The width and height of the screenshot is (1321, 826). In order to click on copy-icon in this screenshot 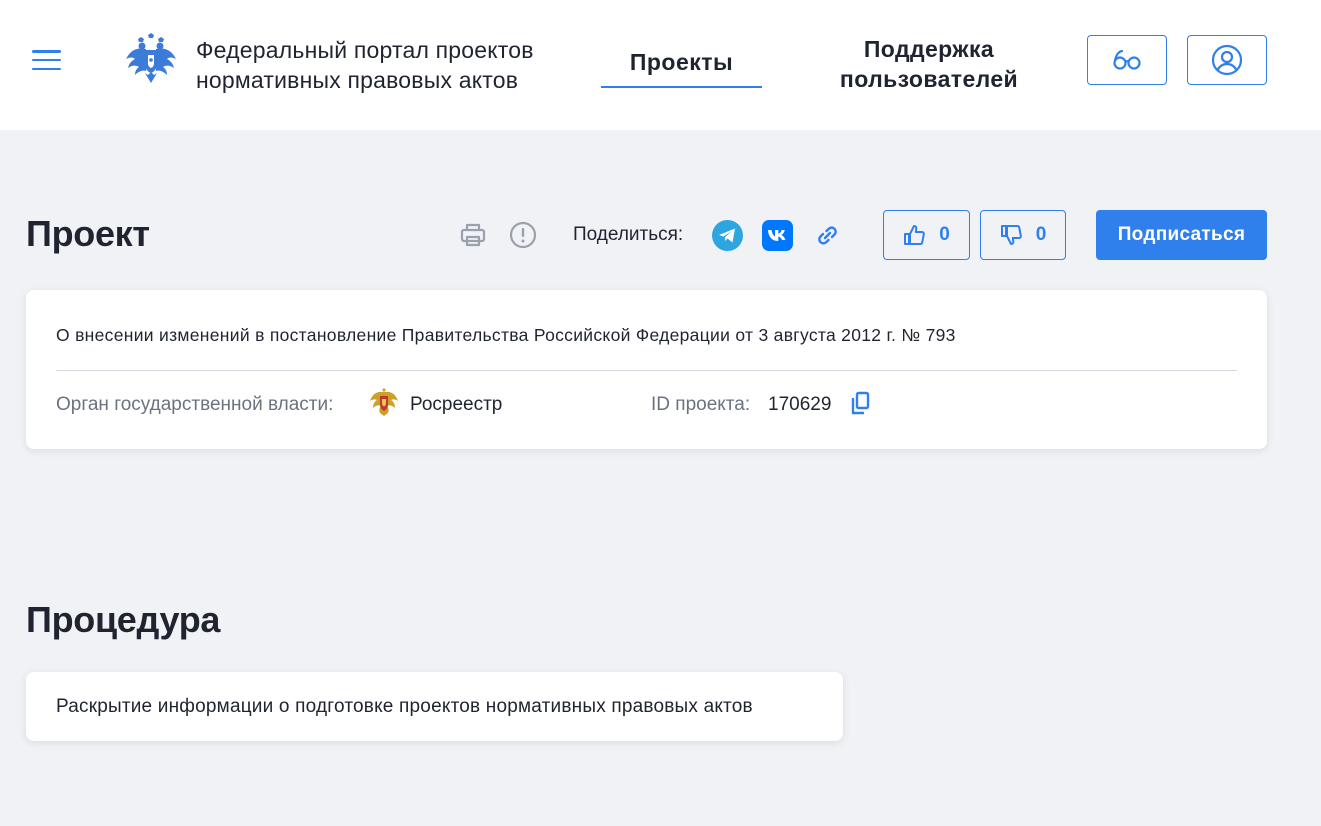, I will do `click(860, 404)`.